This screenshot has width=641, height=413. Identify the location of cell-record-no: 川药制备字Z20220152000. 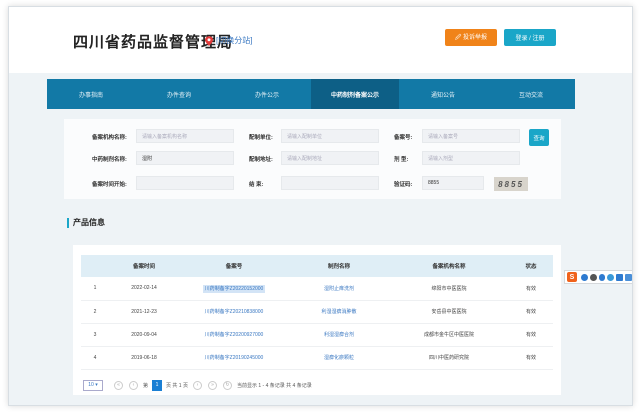
(234, 289).